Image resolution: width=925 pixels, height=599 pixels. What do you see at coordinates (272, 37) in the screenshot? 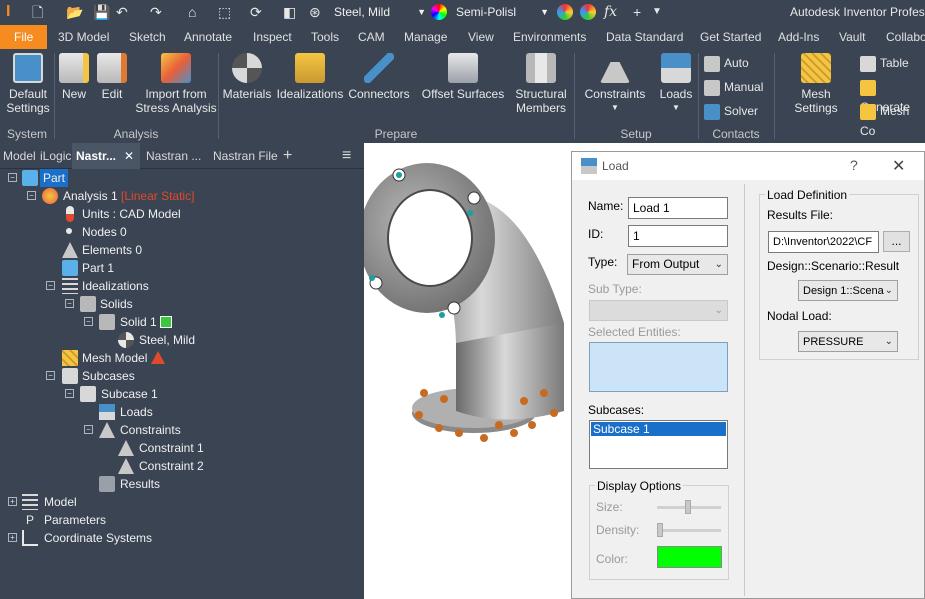
I see `tab-inspect: Inspect` at bounding box center [272, 37].